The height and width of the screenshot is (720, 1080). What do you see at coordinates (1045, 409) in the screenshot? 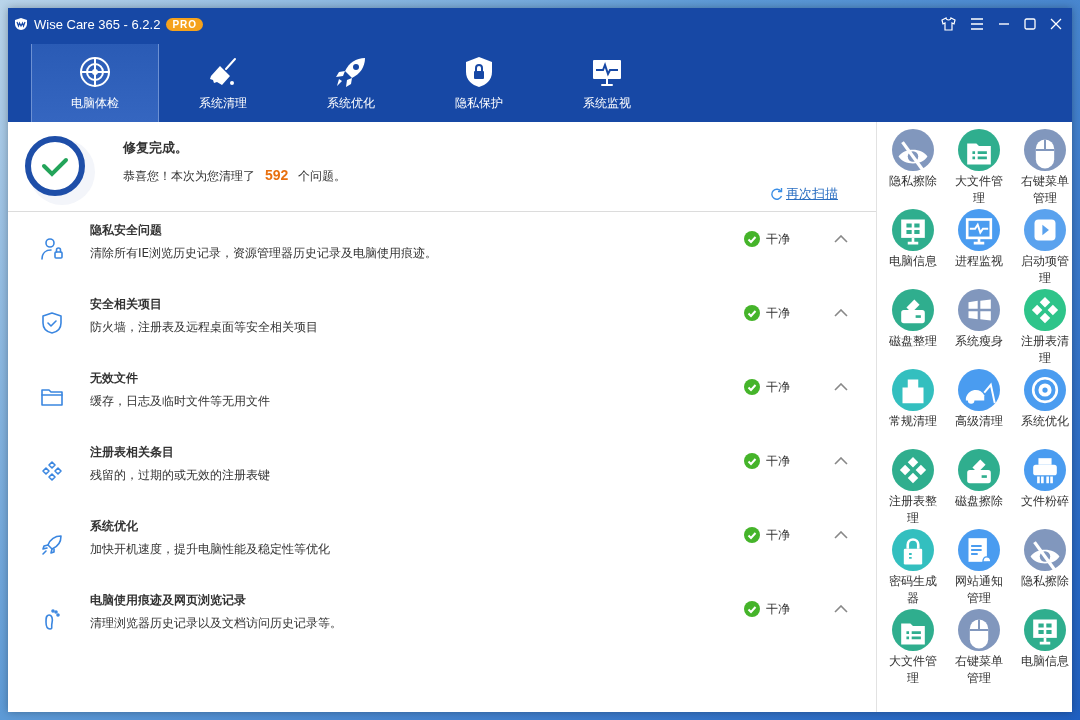
I see `tool-button: 系统优化` at bounding box center [1045, 409].